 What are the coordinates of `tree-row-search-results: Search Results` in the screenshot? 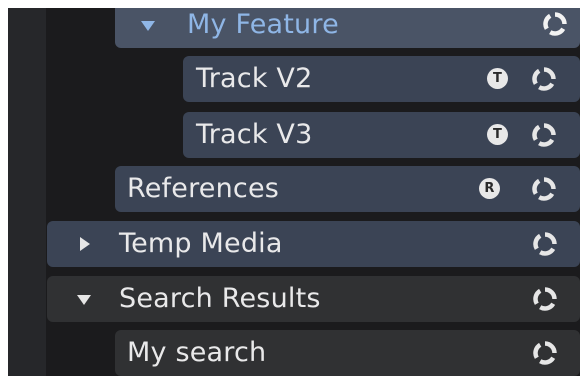 It's located at (313, 299).